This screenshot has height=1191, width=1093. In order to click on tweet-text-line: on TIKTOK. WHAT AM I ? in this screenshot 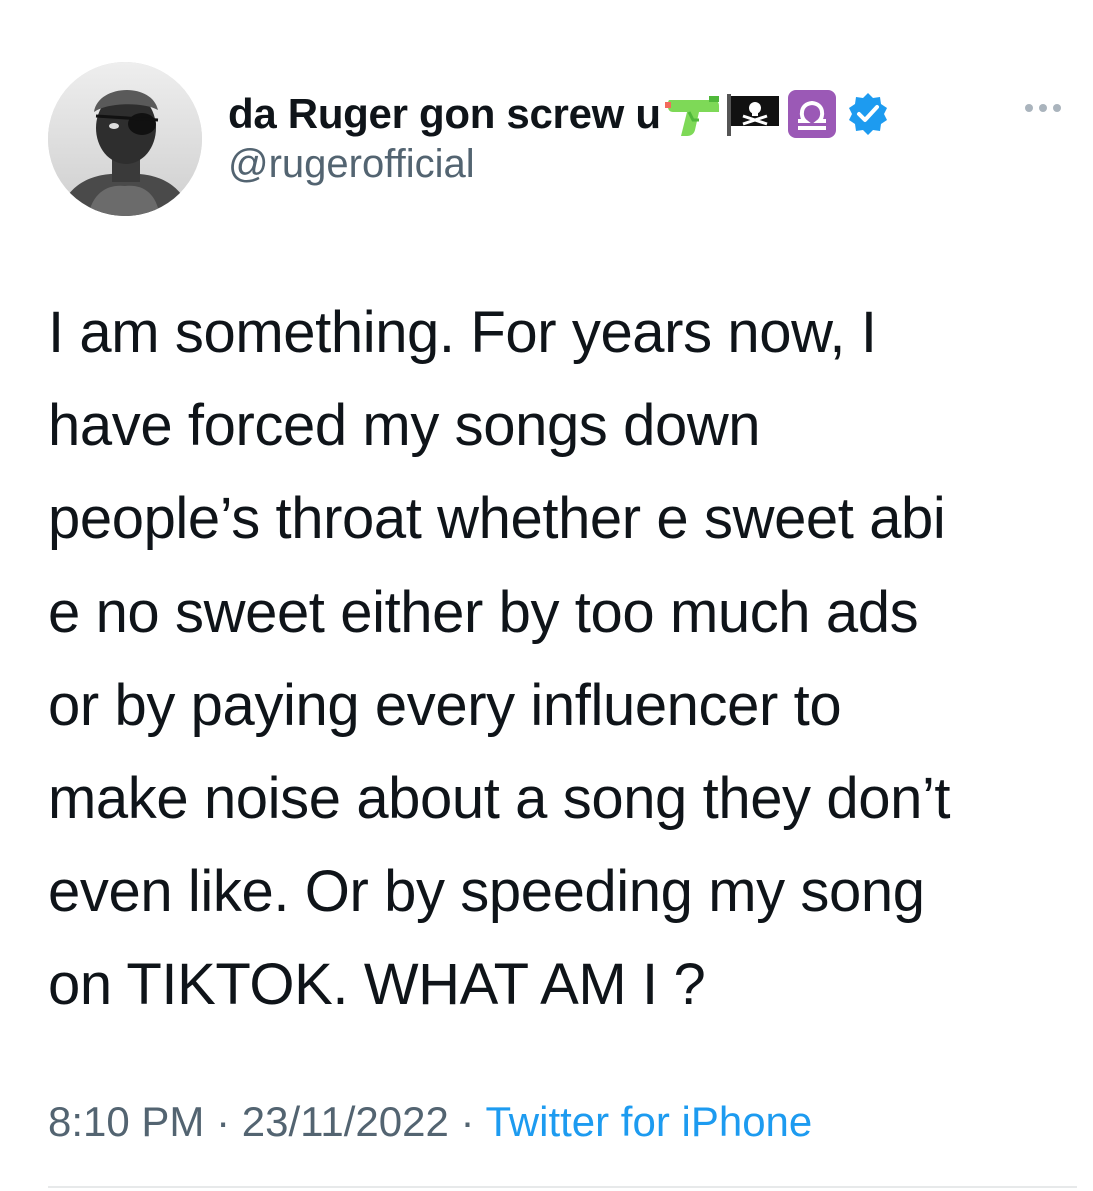, I will do `click(377, 985)`.